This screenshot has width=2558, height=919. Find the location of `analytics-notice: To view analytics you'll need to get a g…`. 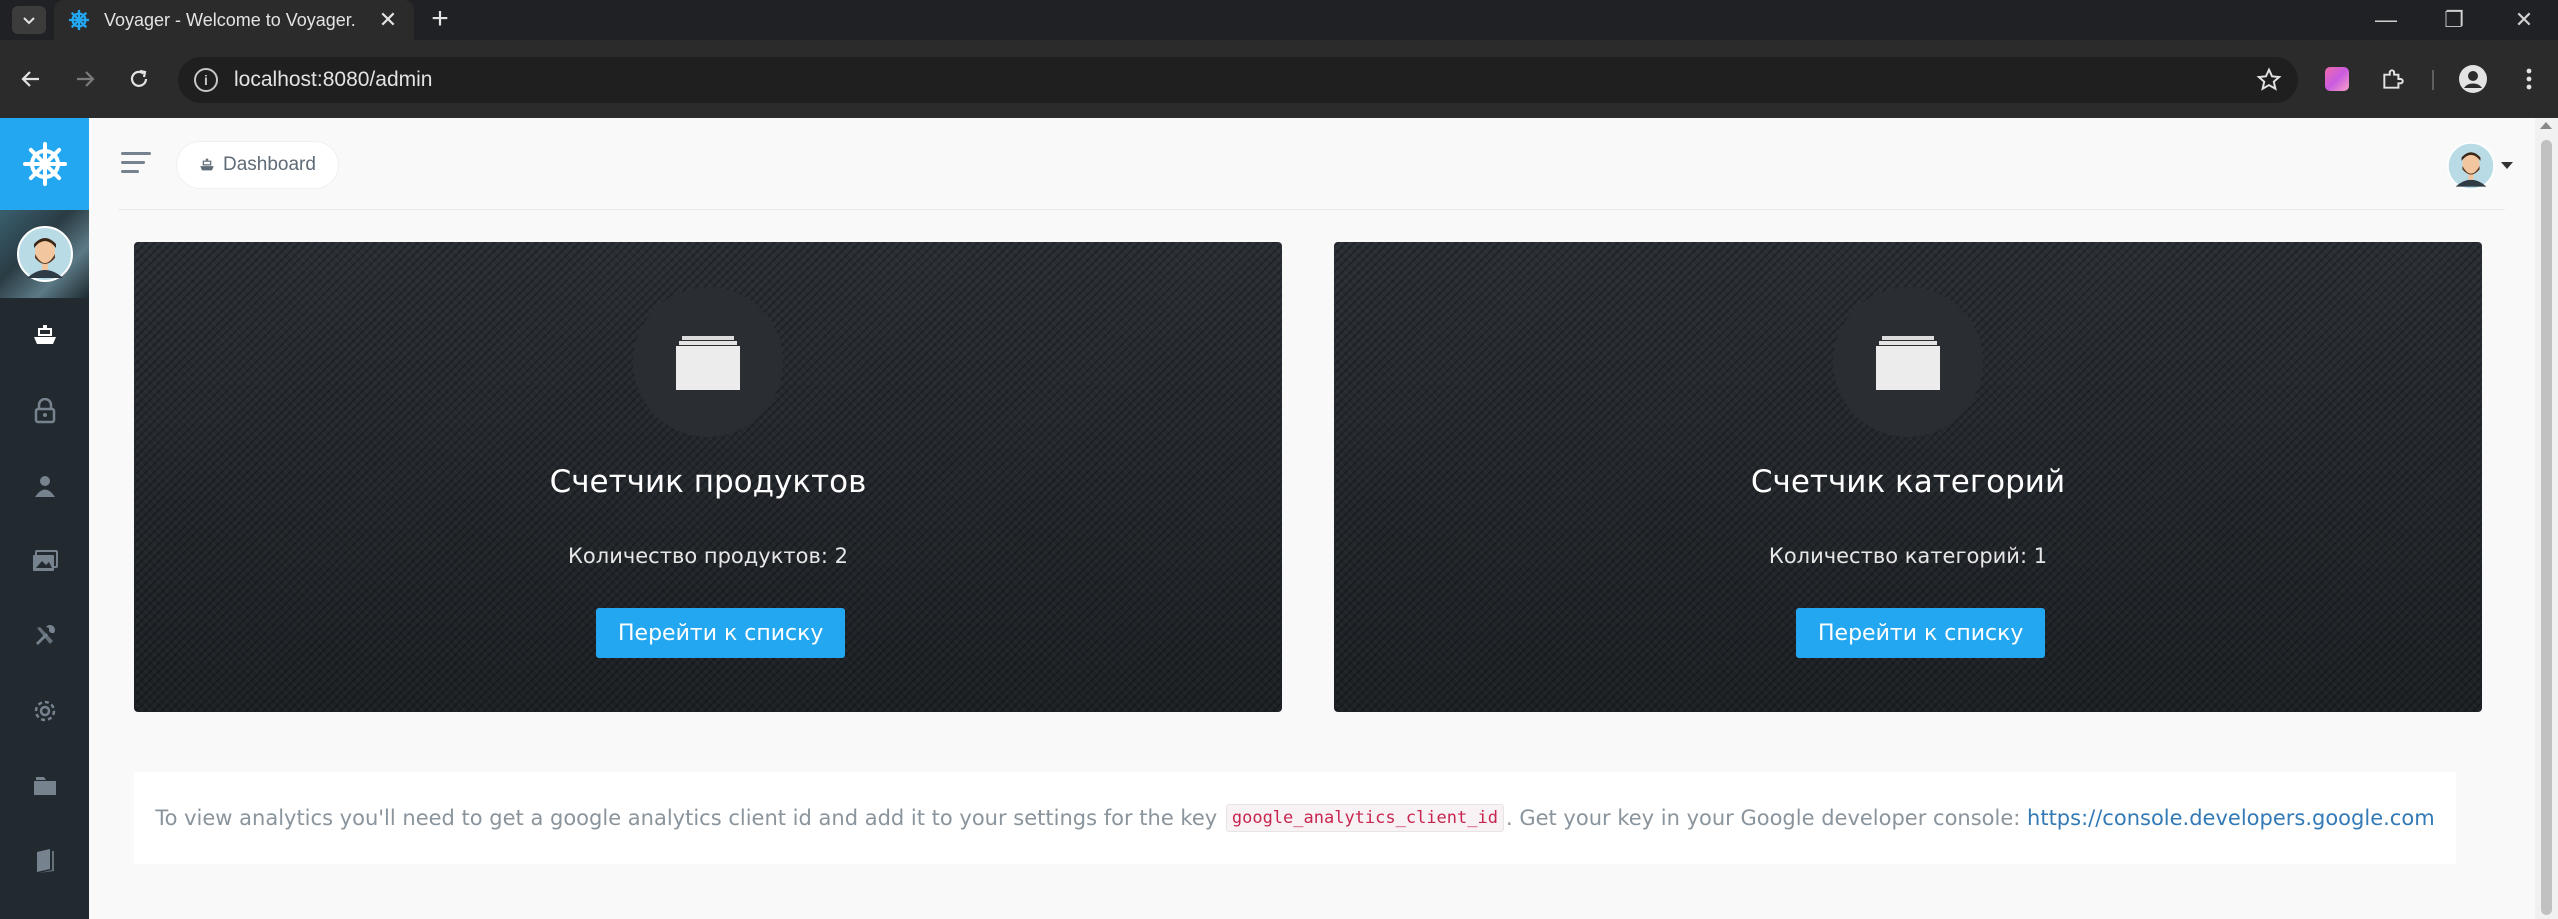

analytics-notice: To view analytics you'll need to get a g… is located at coordinates (1295, 818).